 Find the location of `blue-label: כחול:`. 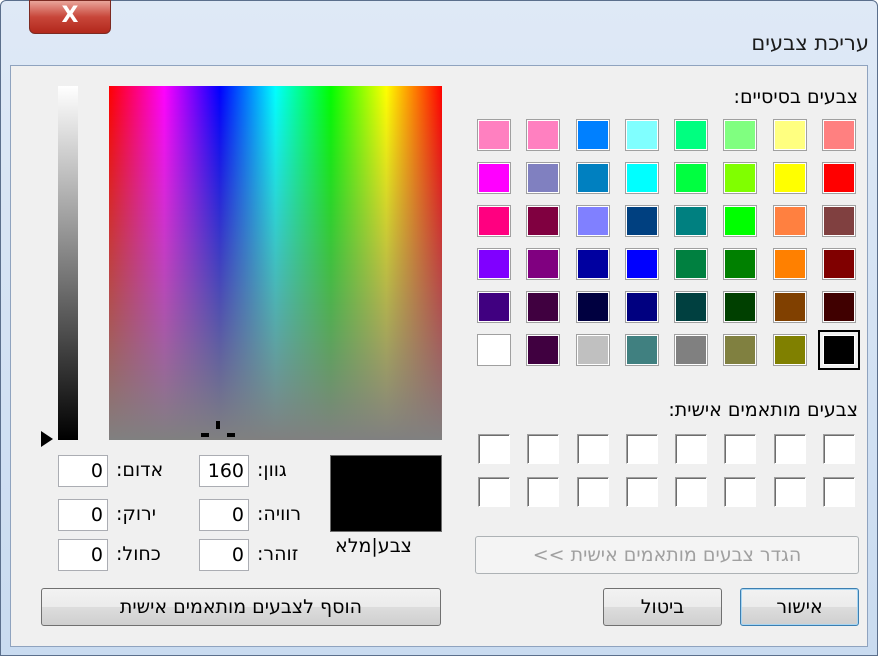

blue-label: כחול: is located at coordinates (138, 554).